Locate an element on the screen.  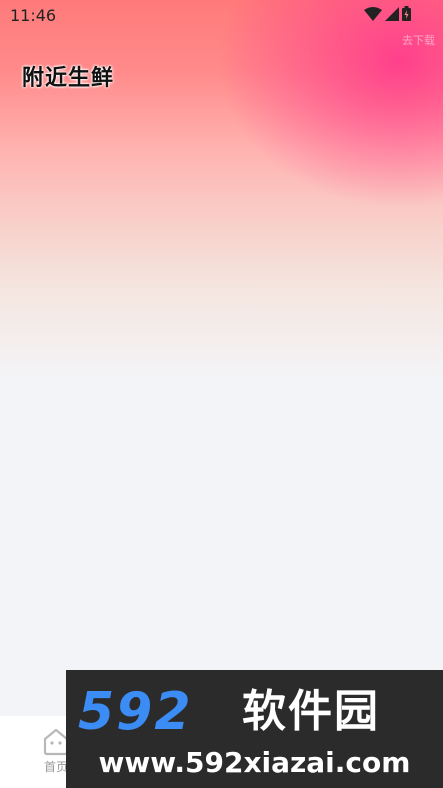
status-time: 11:46 is located at coordinates (33, 15).